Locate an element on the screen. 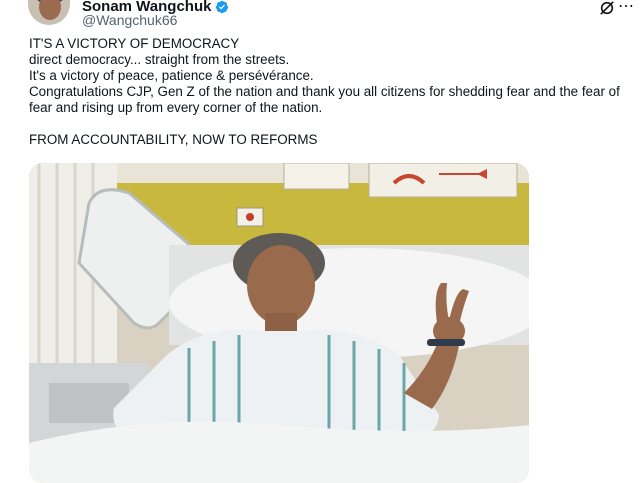 The width and height of the screenshot is (640, 483). tweet-line-1: IT'S A VICTORY OF DEMOCRACY is located at coordinates (134, 43).